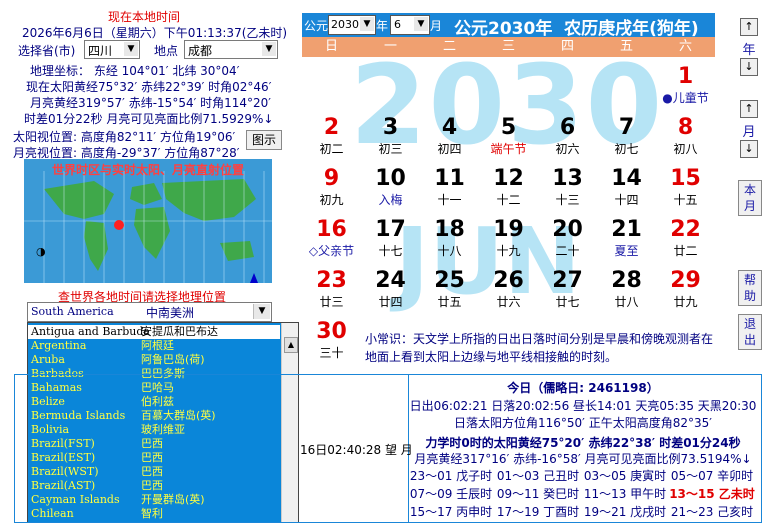 The height and width of the screenshot is (523, 762). What do you see at coordinates (583, 443) in the screenshot?
I see `solar-longitude-line: 力学时0时的太阳黄经75°20′ 赤纬22°38′ 时差01分24秒` at bounding box center [583, 443].